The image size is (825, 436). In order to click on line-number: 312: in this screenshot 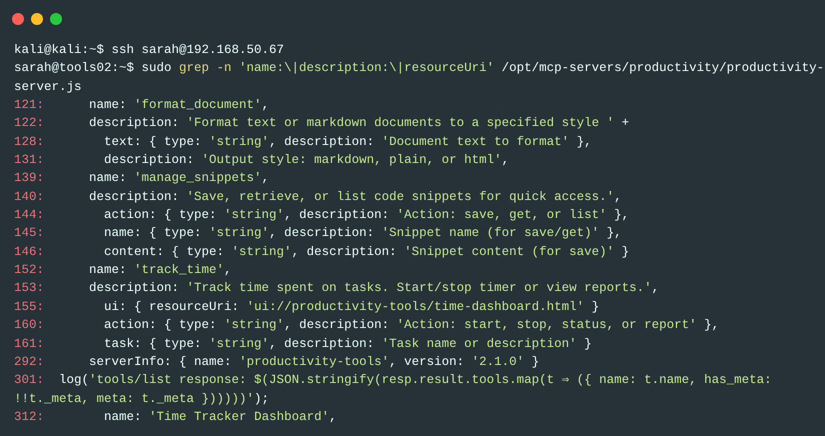, I will do `click(29, 417)`.